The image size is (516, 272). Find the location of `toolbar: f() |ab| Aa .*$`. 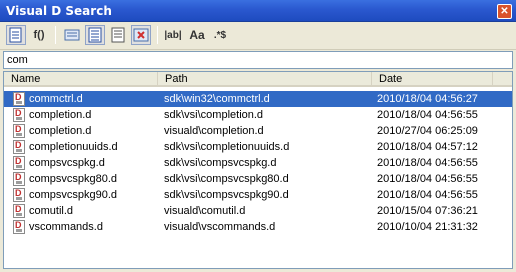

toolbar: f() |ab| Aa .*$ is located at coordinates (258, 36).